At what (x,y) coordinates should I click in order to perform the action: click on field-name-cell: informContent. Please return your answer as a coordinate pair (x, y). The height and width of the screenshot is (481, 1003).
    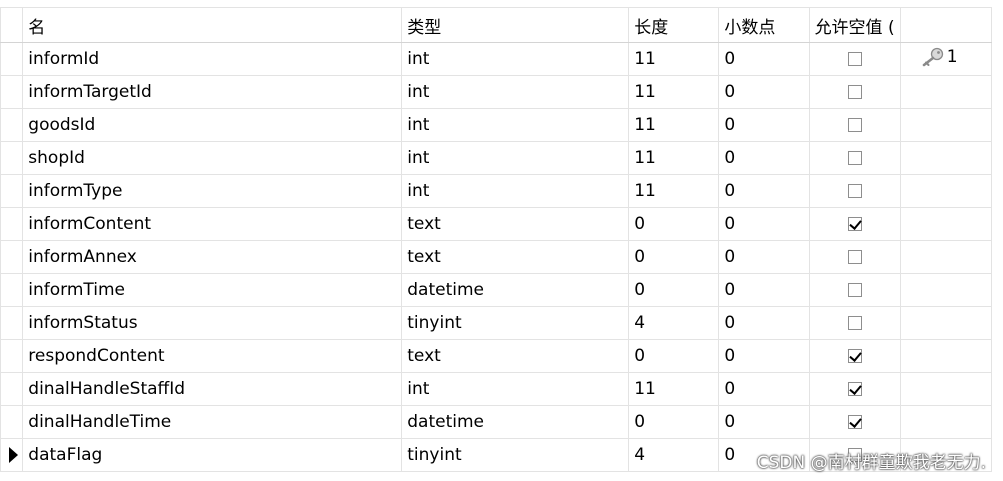
    Looking at the image, I should click on (212, 224).